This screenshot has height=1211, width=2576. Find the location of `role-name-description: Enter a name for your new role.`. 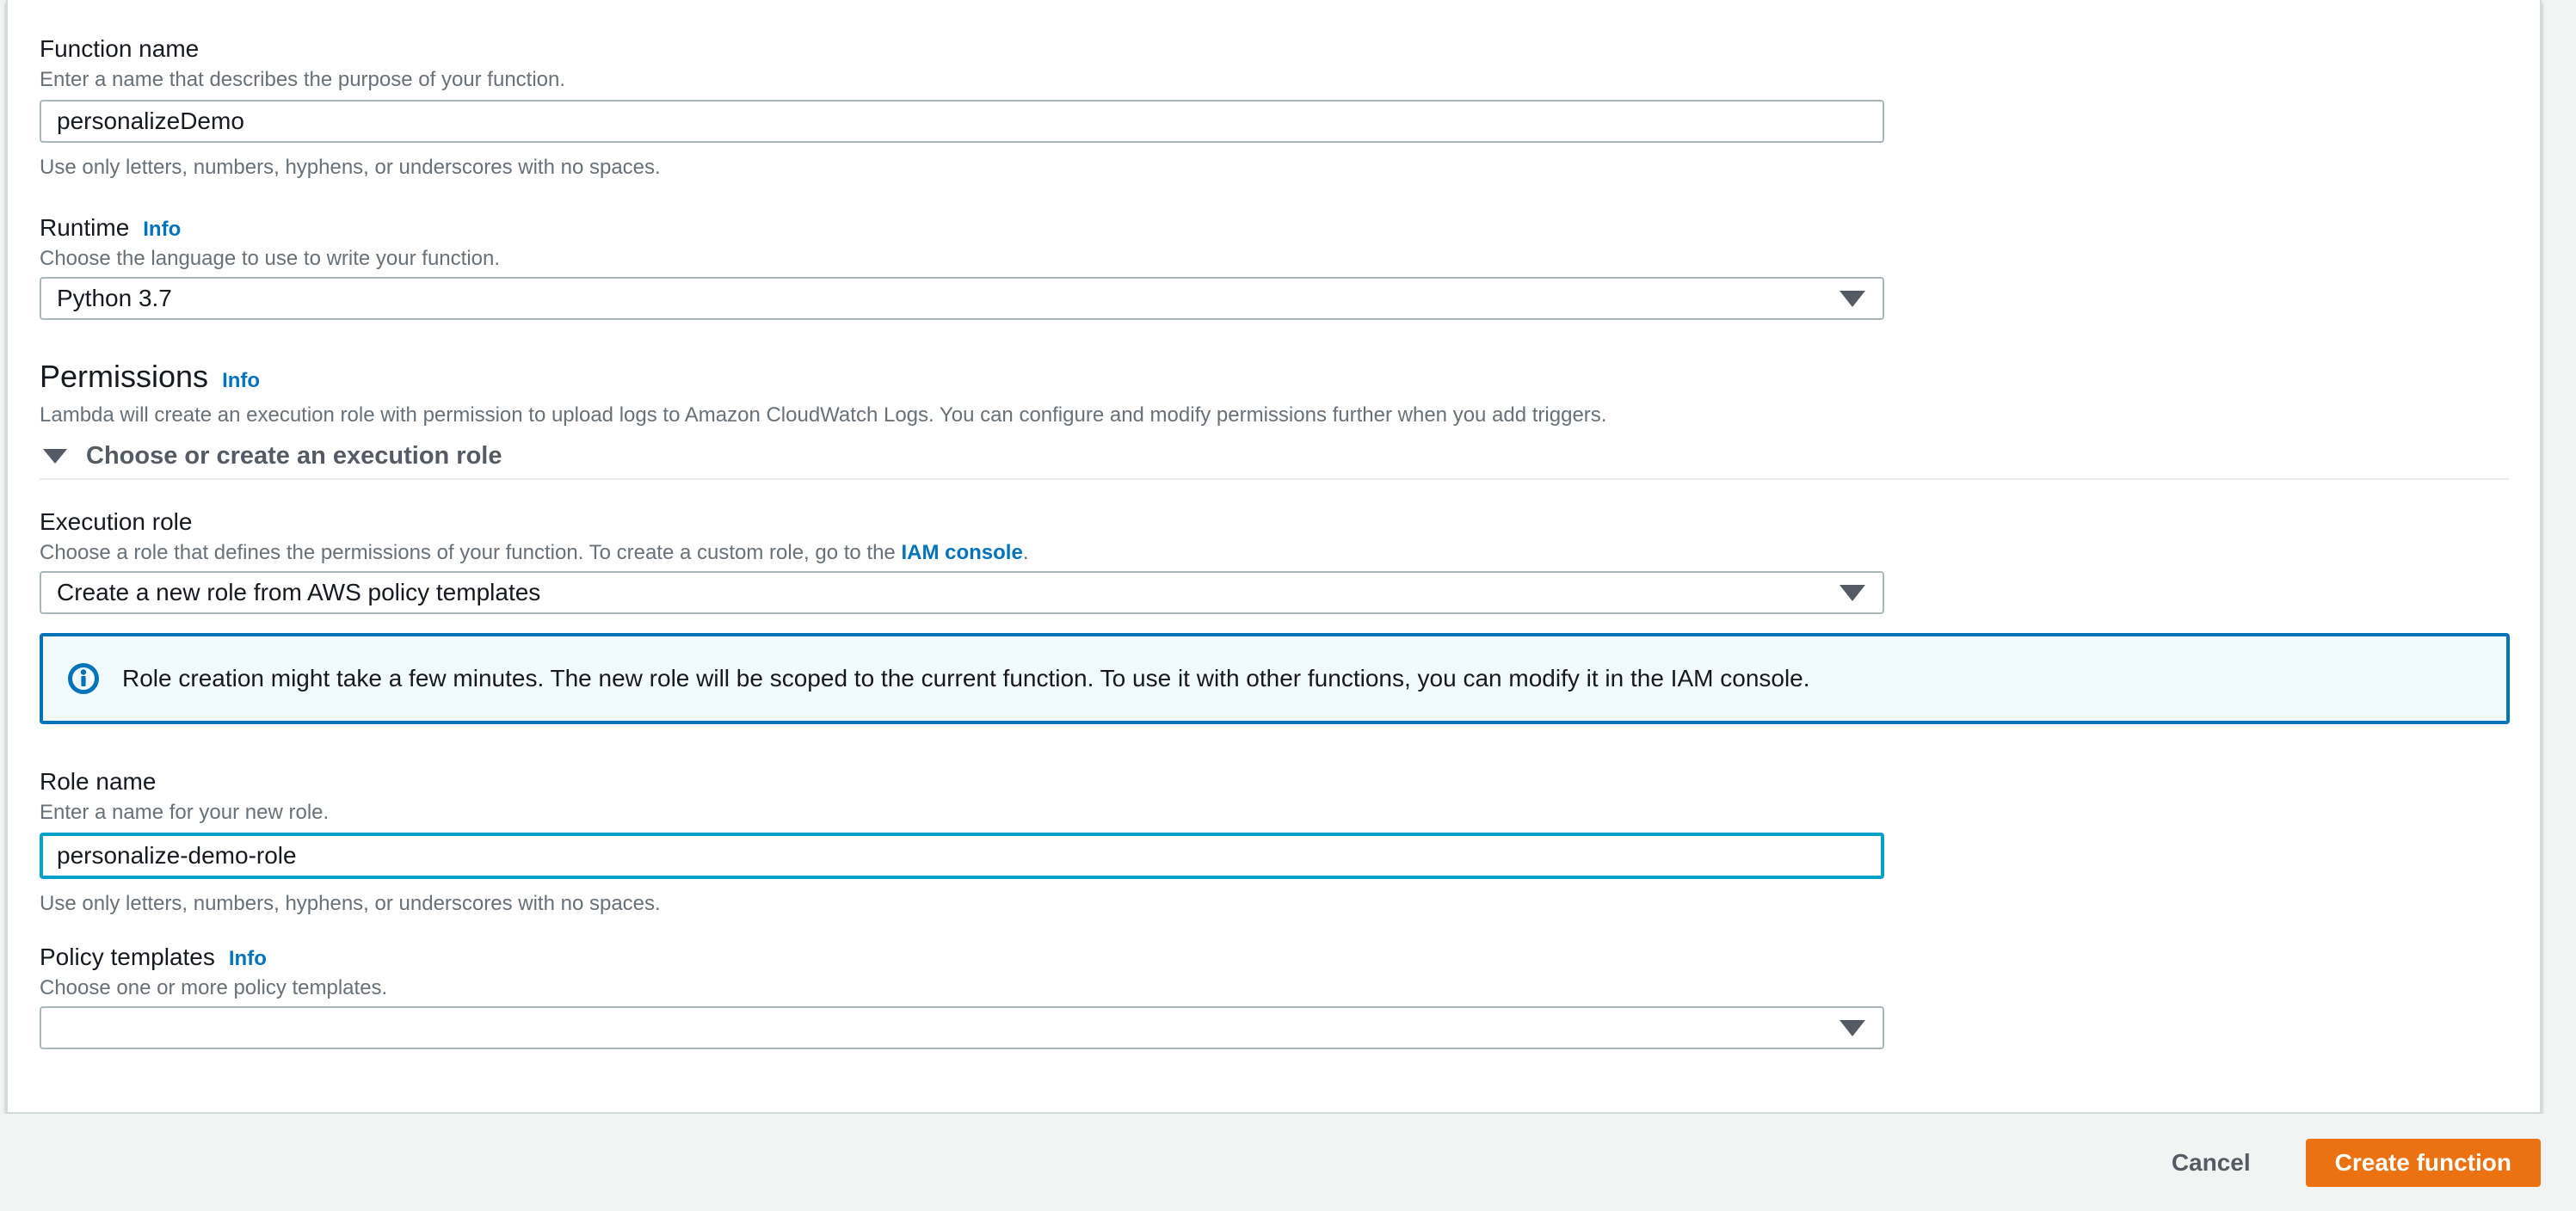

role-name-description: Enter a name for your new role. is located at coordinates (185, 813).